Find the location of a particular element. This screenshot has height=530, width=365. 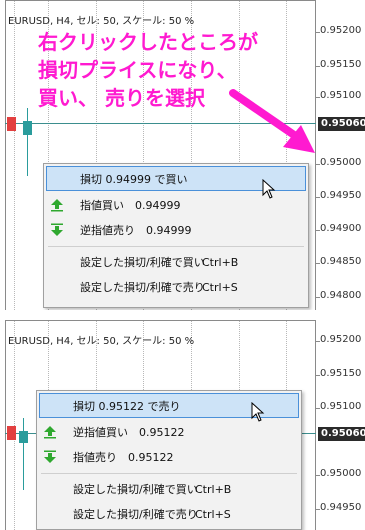

menu-item-label: 指値売り 0.95122 is located at coordinates (123, 457).